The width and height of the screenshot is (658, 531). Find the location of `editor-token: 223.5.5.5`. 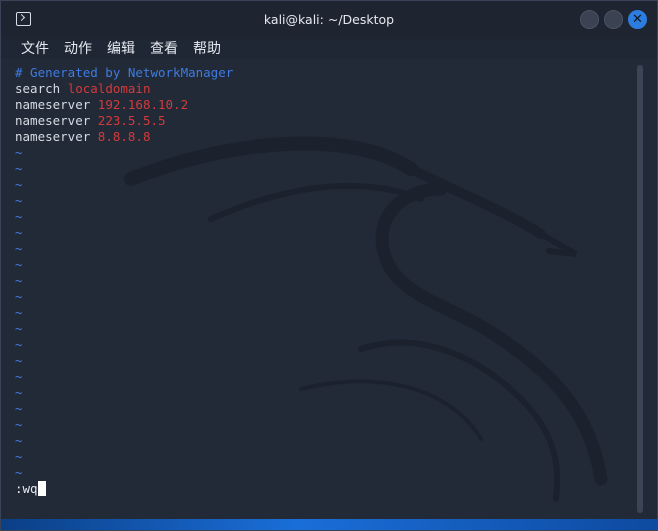

editor-token: 223.5.5.5 is located at coordinates (131, 120).